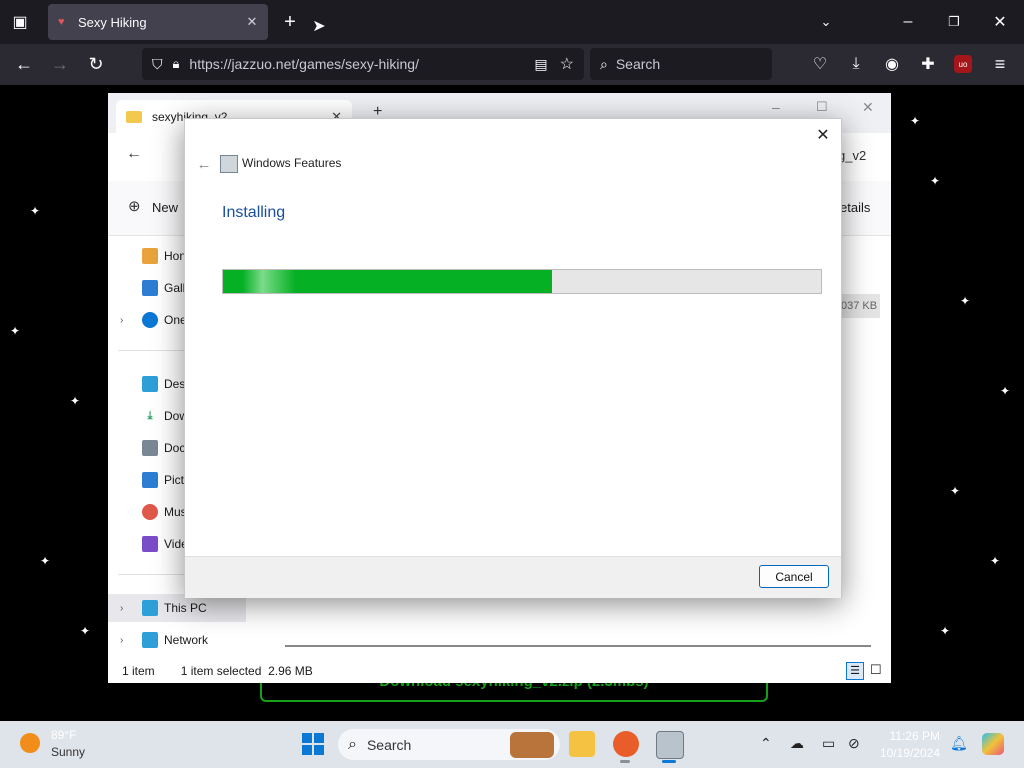 The height and width of the screenshot is (768, 1024). Describe the element at coordinates (499, 671) in the screenshot. I see `explorer-status-bar: 1 item 1 item selected 2.96 MB ☰ ☐` at that location.